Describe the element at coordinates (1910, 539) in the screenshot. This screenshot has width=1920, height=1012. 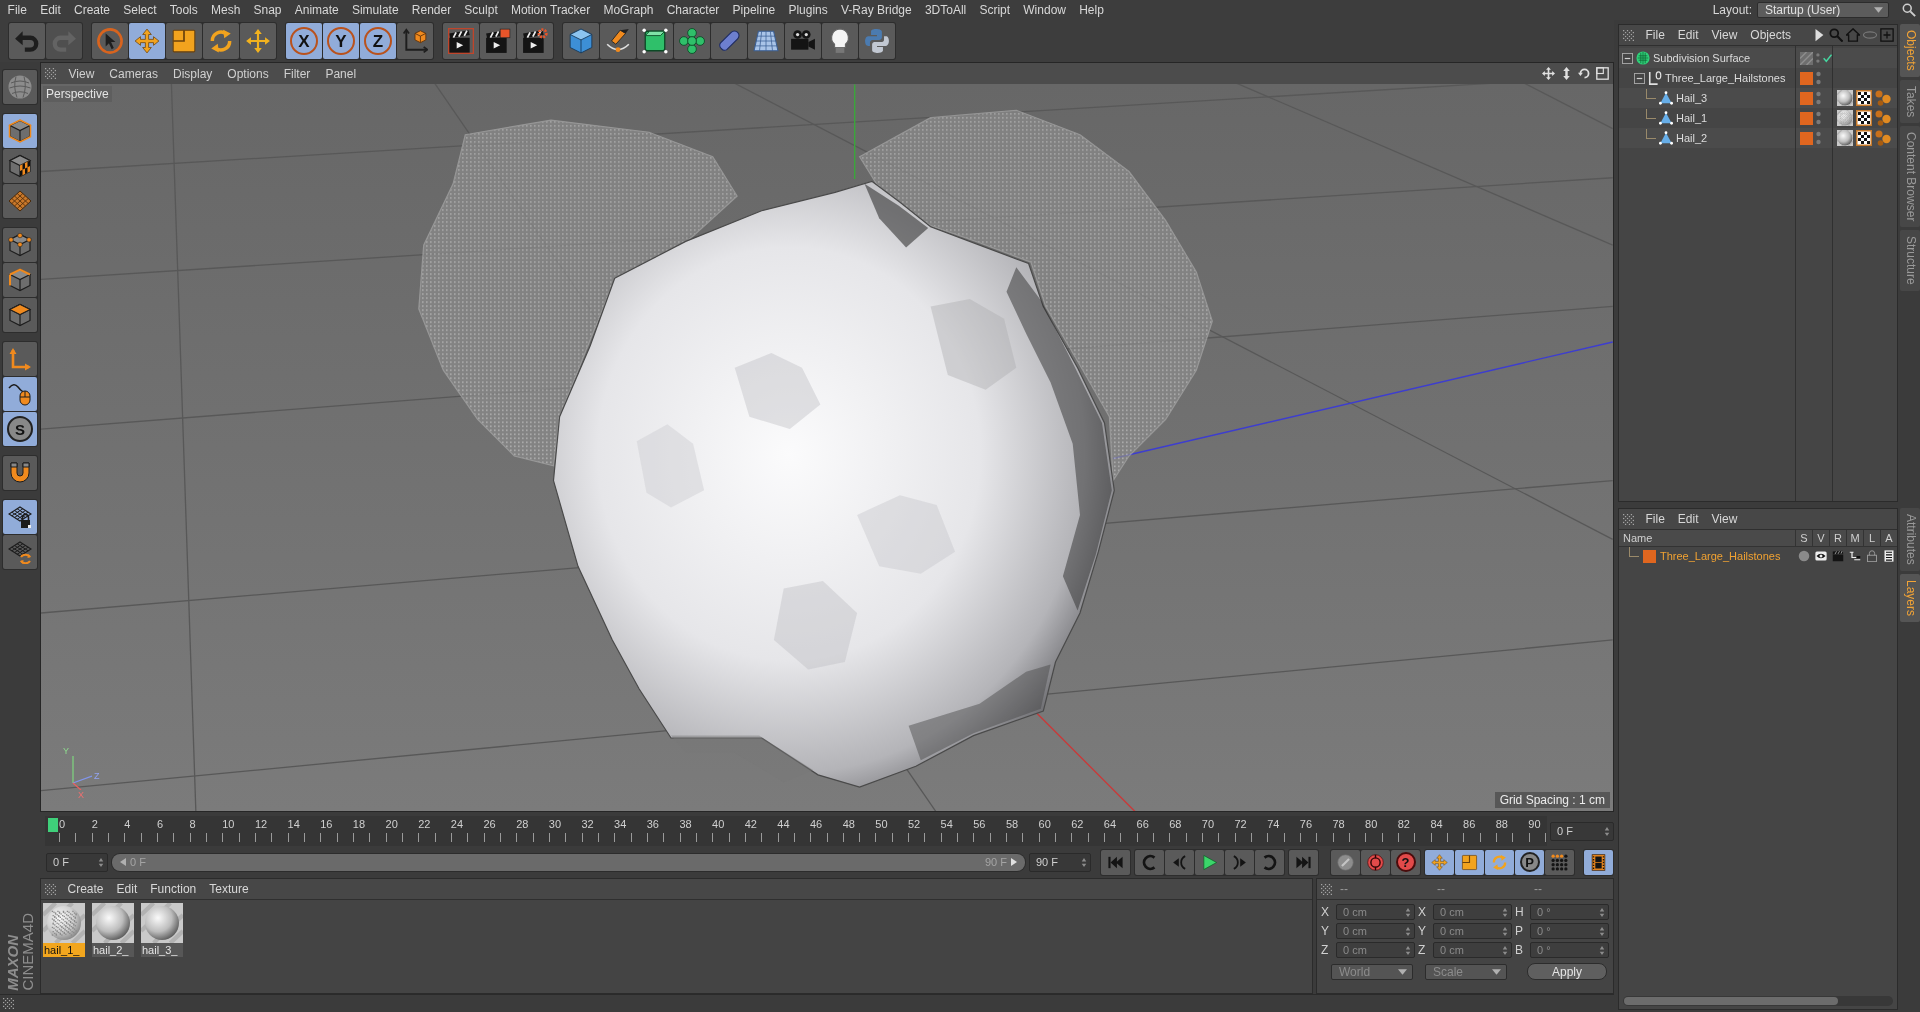
I see `side-tab: Attributes` at that location.